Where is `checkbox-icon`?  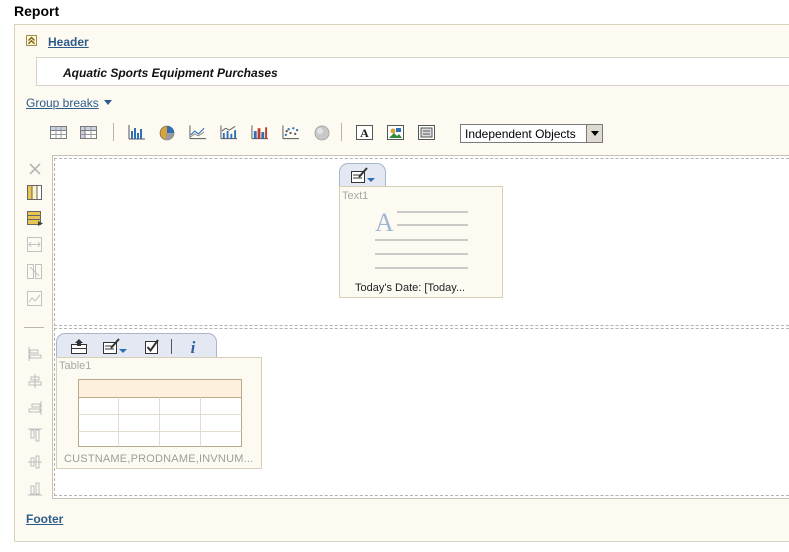
checkbox-icon is located at coordinates (152, 346).